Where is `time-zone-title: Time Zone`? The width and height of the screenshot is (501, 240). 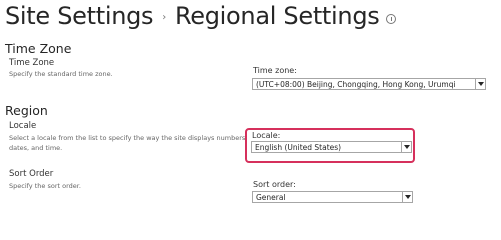 time-zone-title: Time Zone is located at coordinates (32, 63).